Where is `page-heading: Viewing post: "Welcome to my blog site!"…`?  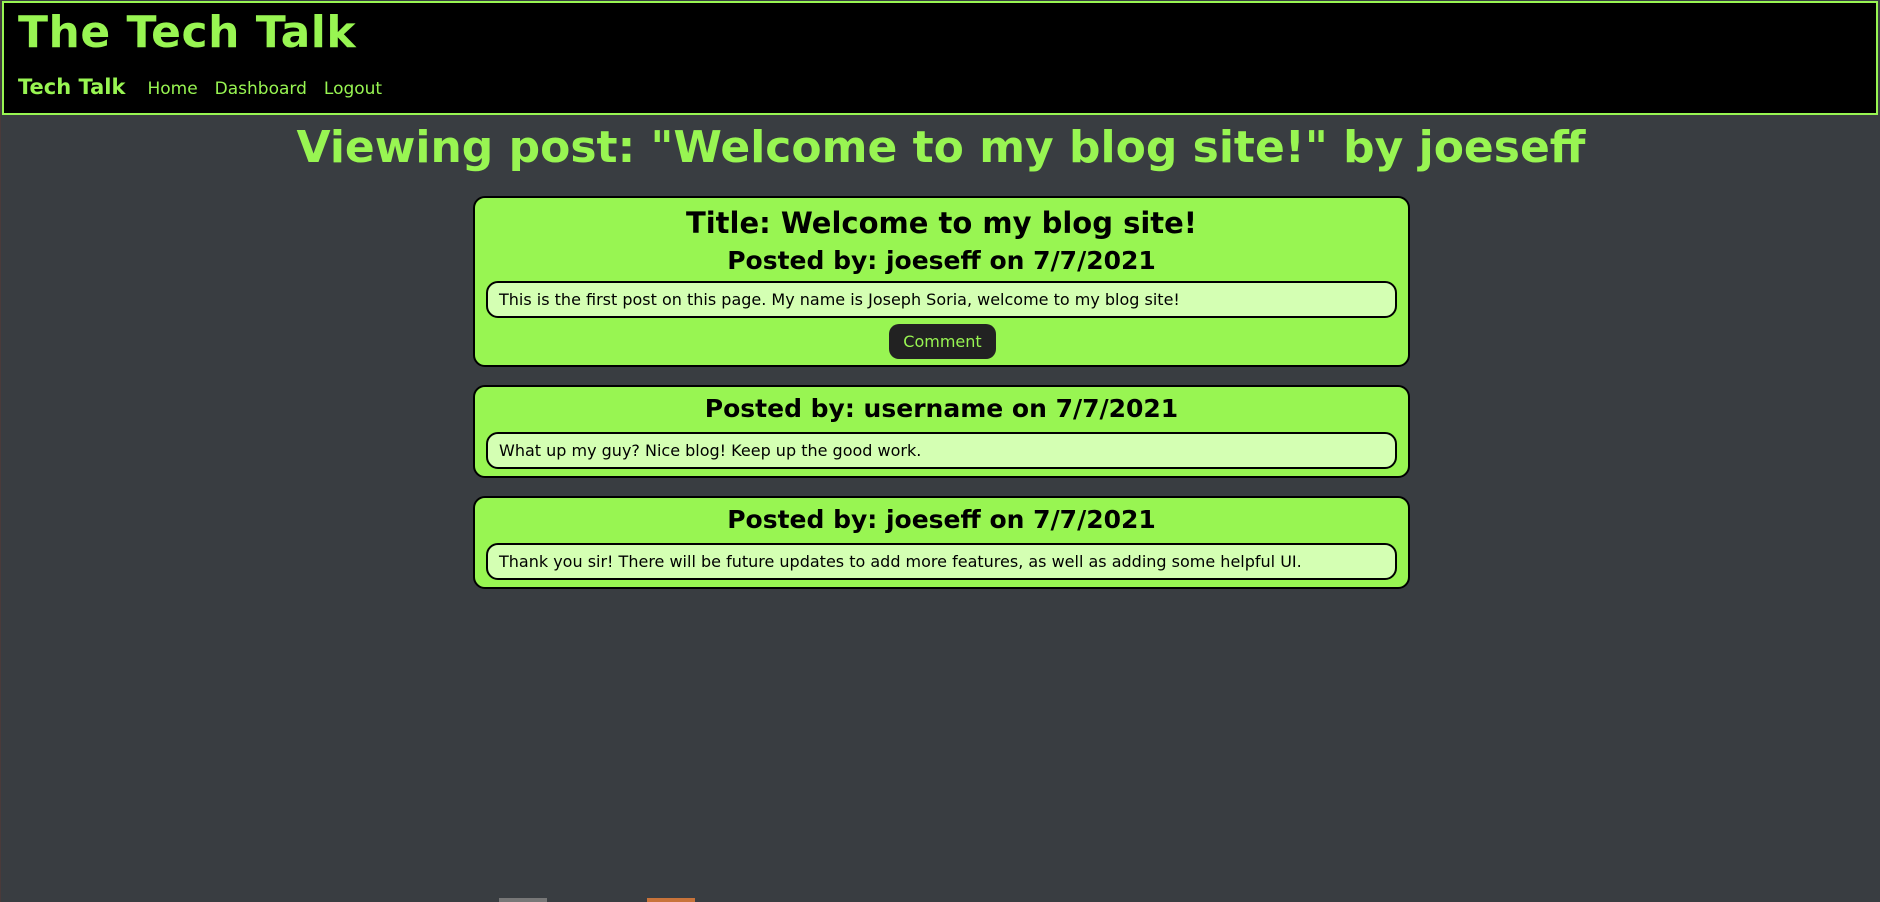
page-heading: Viewing post: "Welcome to my blog site!"… is located at coordinates (941, 147).